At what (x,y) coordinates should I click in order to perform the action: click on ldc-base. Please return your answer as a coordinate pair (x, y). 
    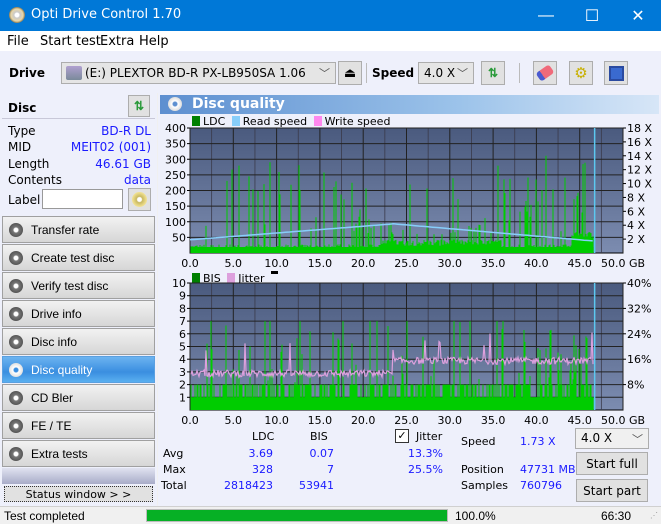
    Looking at the image, I should click on (392, 250).